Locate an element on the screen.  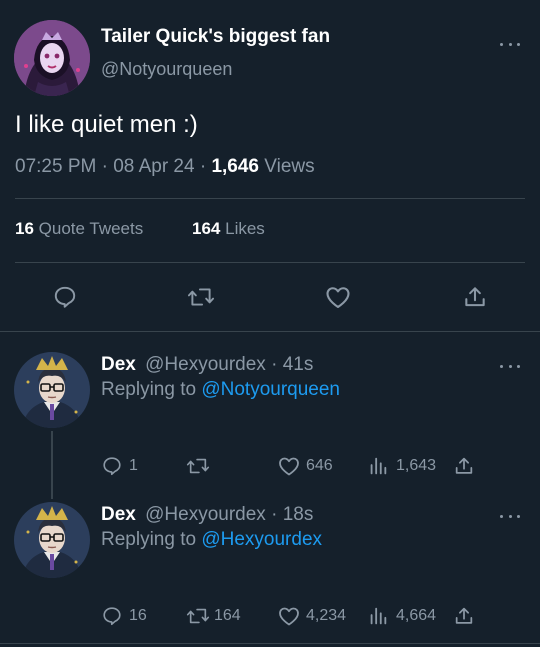
reply1-header: Dex @Hexyourdex · 41s is located at coordinates (207, 365).